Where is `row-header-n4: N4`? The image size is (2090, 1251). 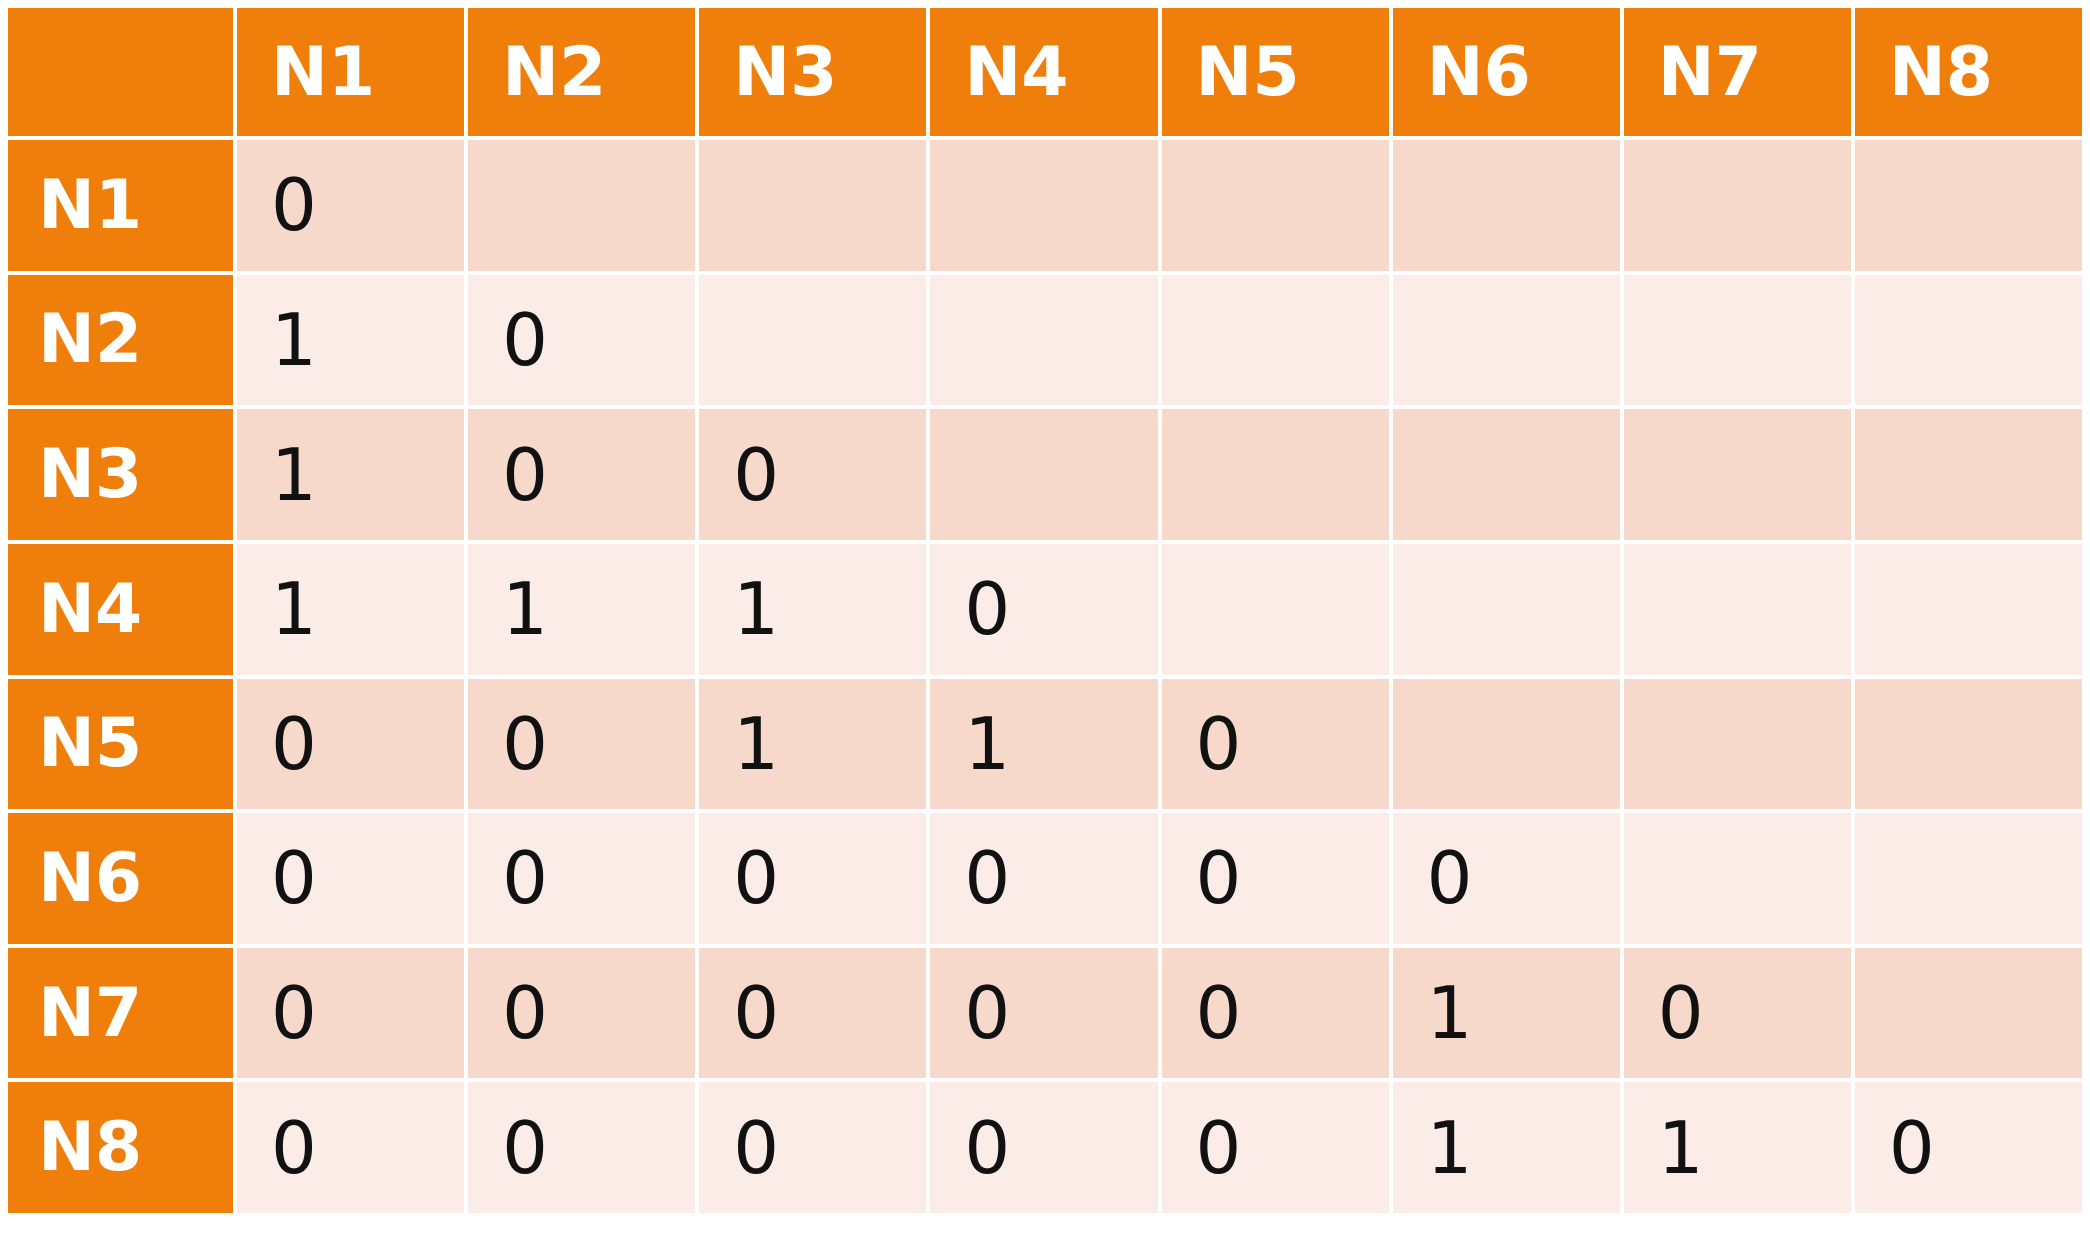 row-header-n4: N4 is located at coordinates (120, 609).